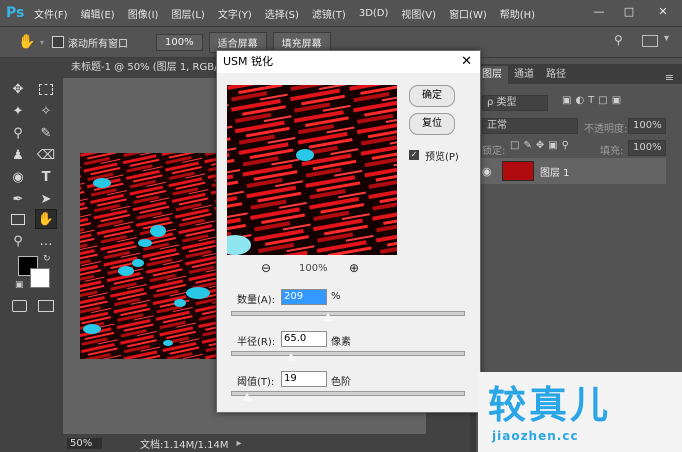 This screenshot has width=682, height=452. Describe the element at coordinates (556, 75) in the screenshot. I see `tab-paths: 路径` at that location.